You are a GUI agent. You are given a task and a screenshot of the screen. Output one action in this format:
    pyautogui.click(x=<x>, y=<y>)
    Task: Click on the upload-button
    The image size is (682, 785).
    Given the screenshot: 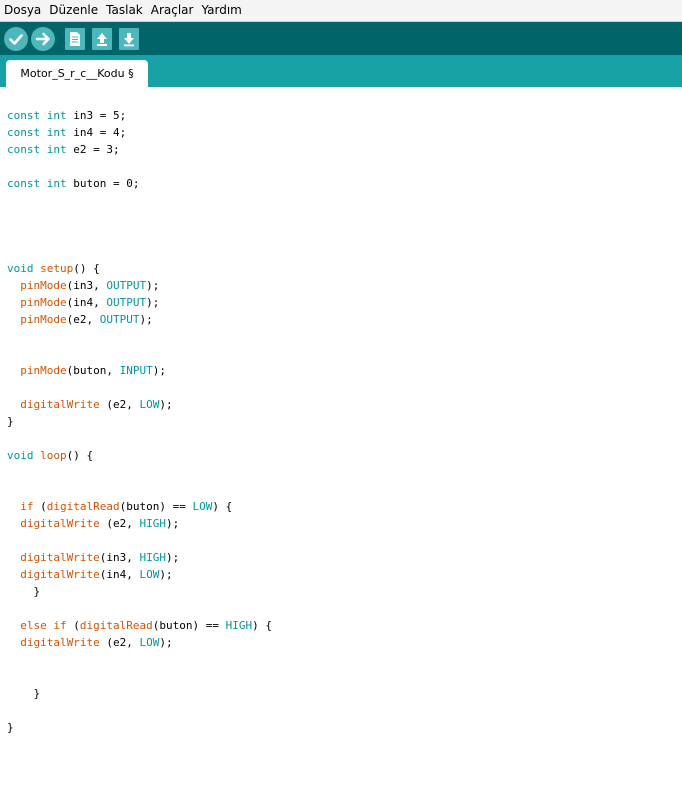 What is the action you would take?
    pyautogui.click(x=43, y=39)
    